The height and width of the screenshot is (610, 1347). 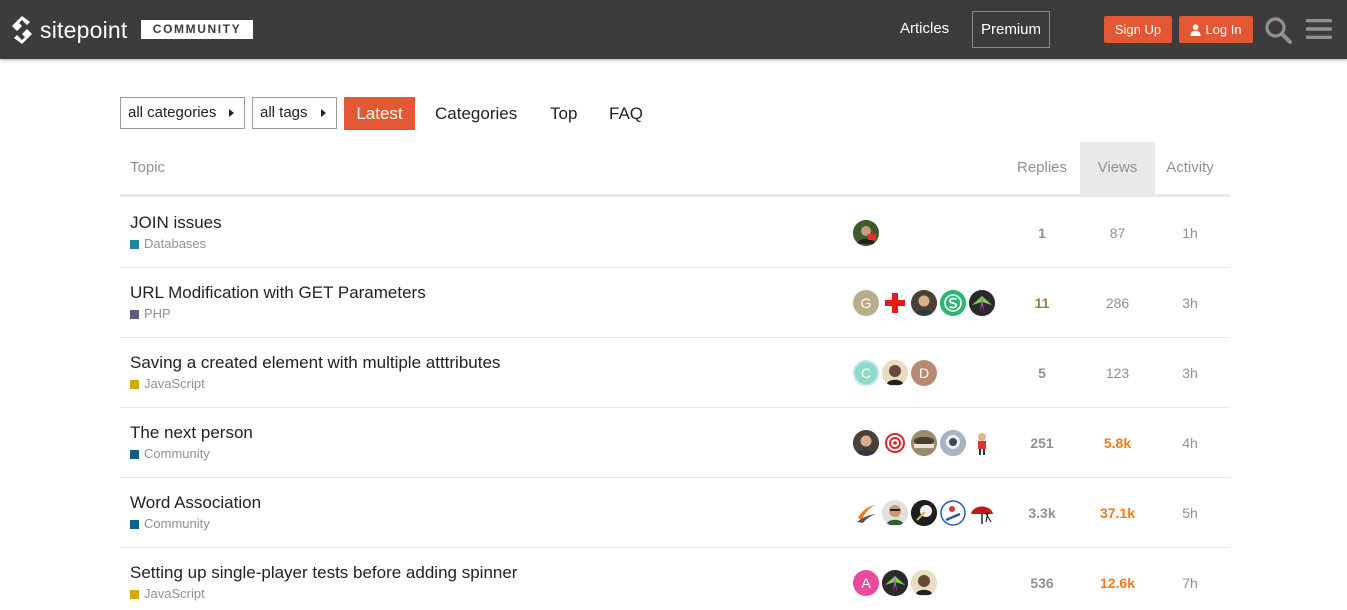 What do you see at coordinates (866, 303) in the screenshot?
I see `avatar: G` at bounding box center [866, 303].